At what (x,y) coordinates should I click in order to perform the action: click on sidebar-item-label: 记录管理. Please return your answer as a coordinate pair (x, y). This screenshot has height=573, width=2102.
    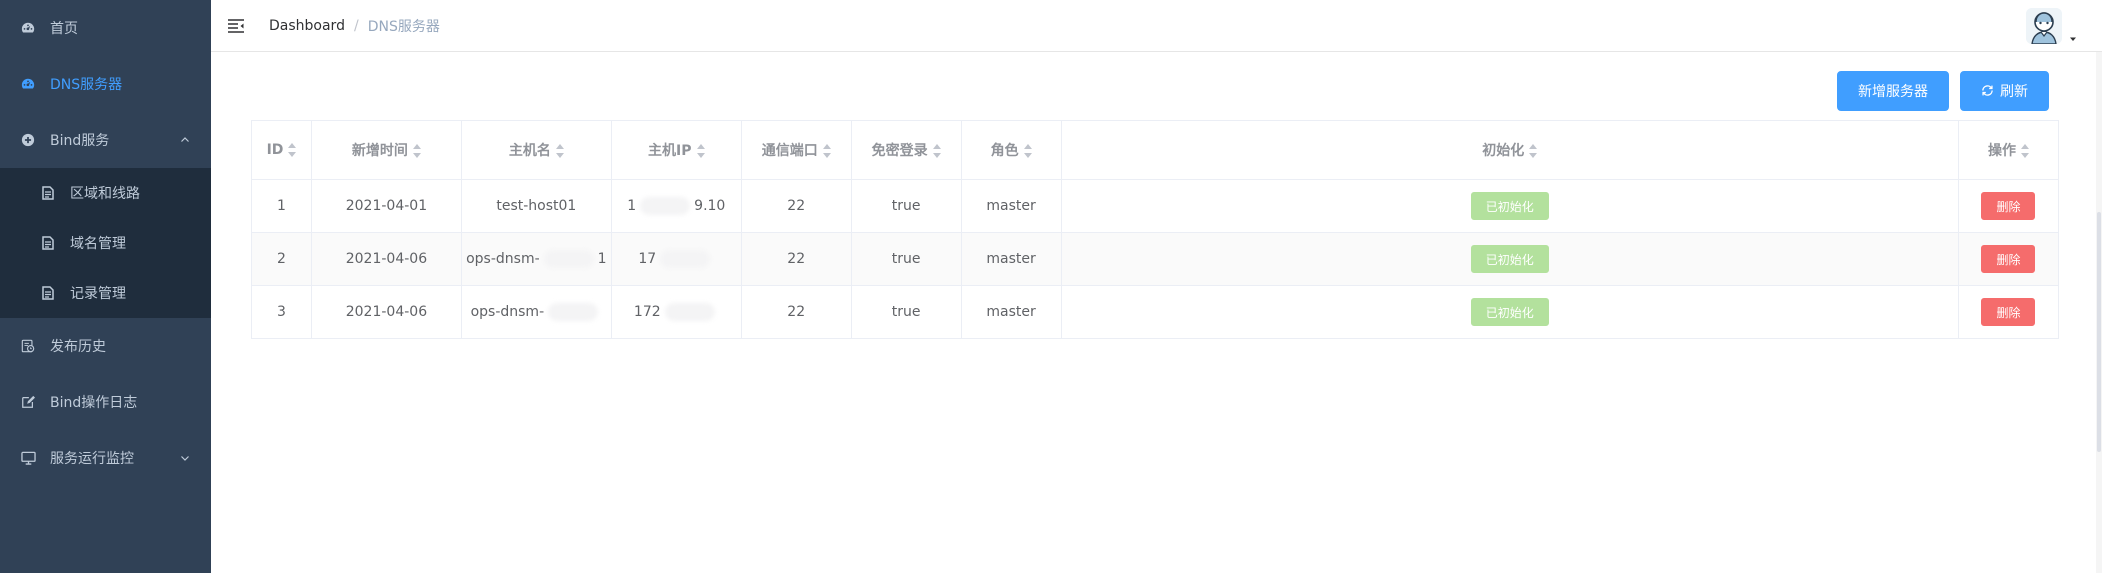
    Looking at the image, I should click on (98, 294).